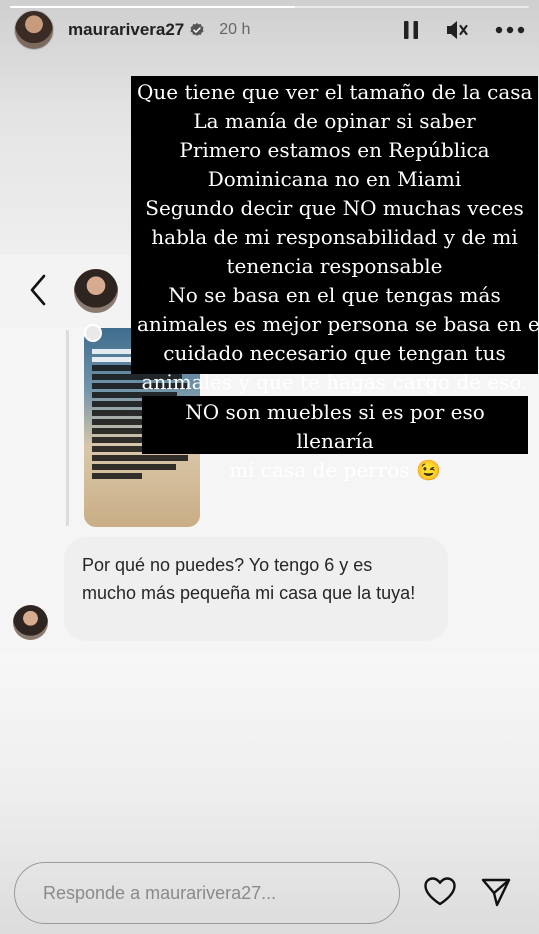  Describe the element at coordinates (335, 426) in the screenshot. I see `overlay-line: NO son muebles si es por eso llenaría` at that location.